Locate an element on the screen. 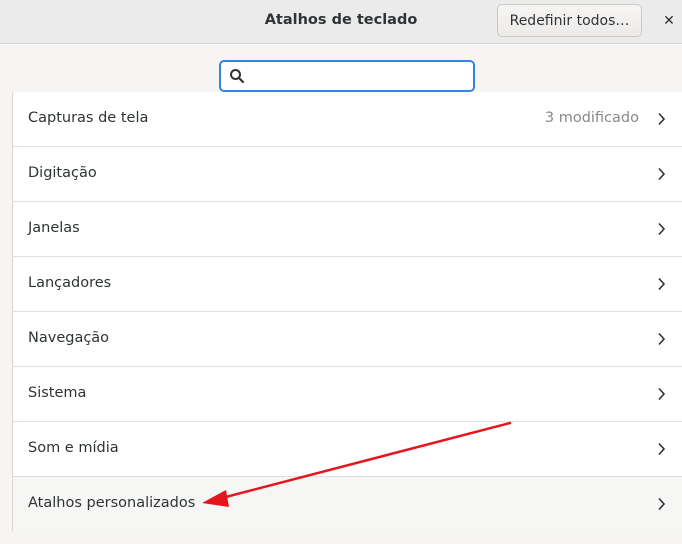  list-item-navegacao: Navegação is located at coordinates (347, 339).